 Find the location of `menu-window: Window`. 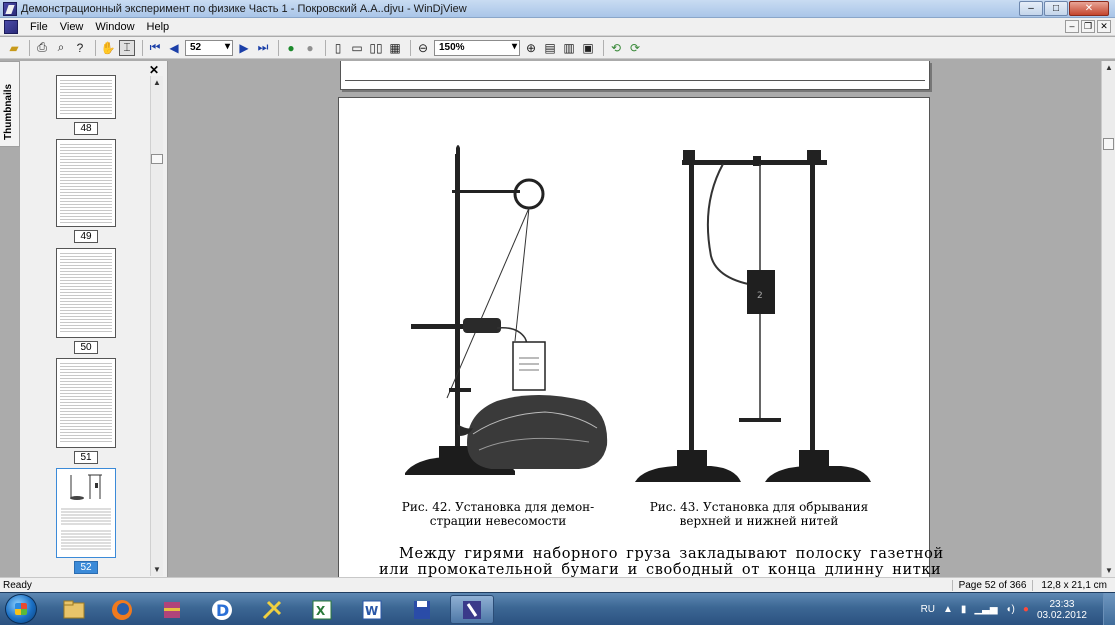

menu-window: Window is located at coordinates (114, 27).